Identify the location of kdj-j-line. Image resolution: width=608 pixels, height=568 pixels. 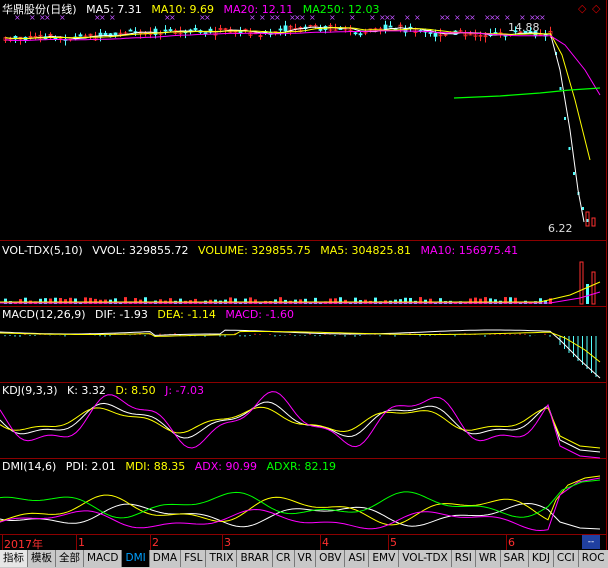
(300, 425).